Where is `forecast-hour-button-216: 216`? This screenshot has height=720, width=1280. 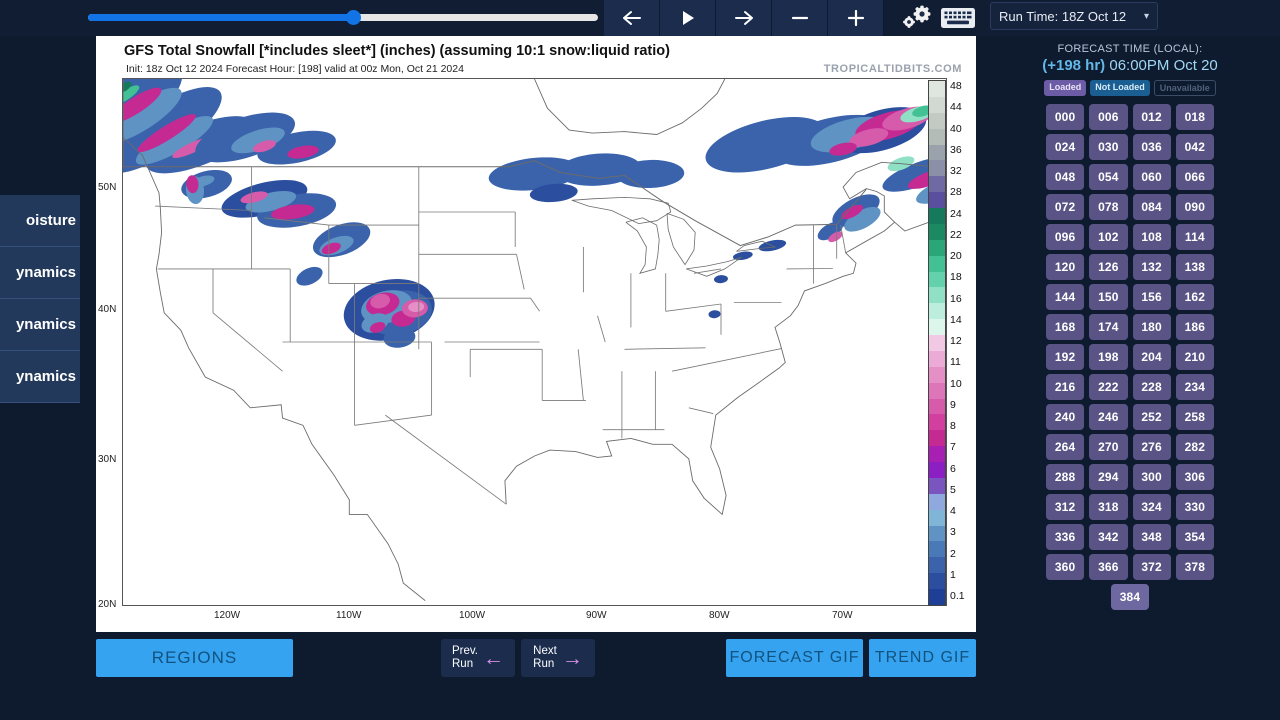 forecast-hour-button-216: 216 is located at coordinates (1065, 387).